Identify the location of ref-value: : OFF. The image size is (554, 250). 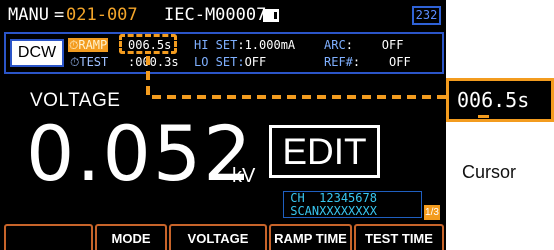
(381, 62).